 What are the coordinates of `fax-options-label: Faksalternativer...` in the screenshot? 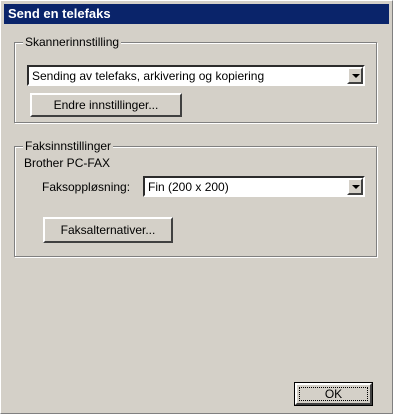 It's located at (108, 230).